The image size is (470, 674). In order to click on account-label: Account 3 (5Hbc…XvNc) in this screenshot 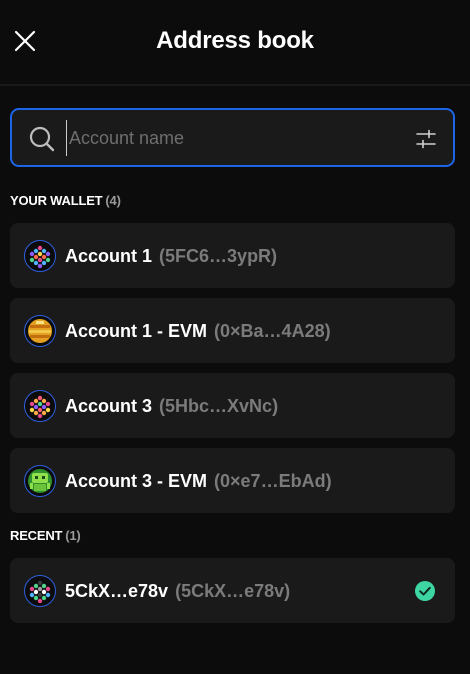, I will do `click(171, 406)`.